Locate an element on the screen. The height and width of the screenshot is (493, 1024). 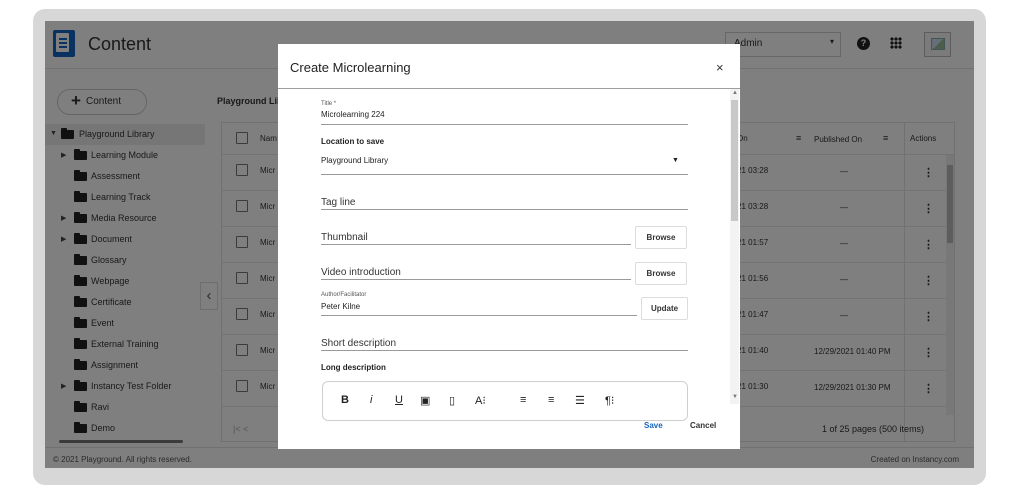
file-icon: ▯ is located at coordinates (452, 400).